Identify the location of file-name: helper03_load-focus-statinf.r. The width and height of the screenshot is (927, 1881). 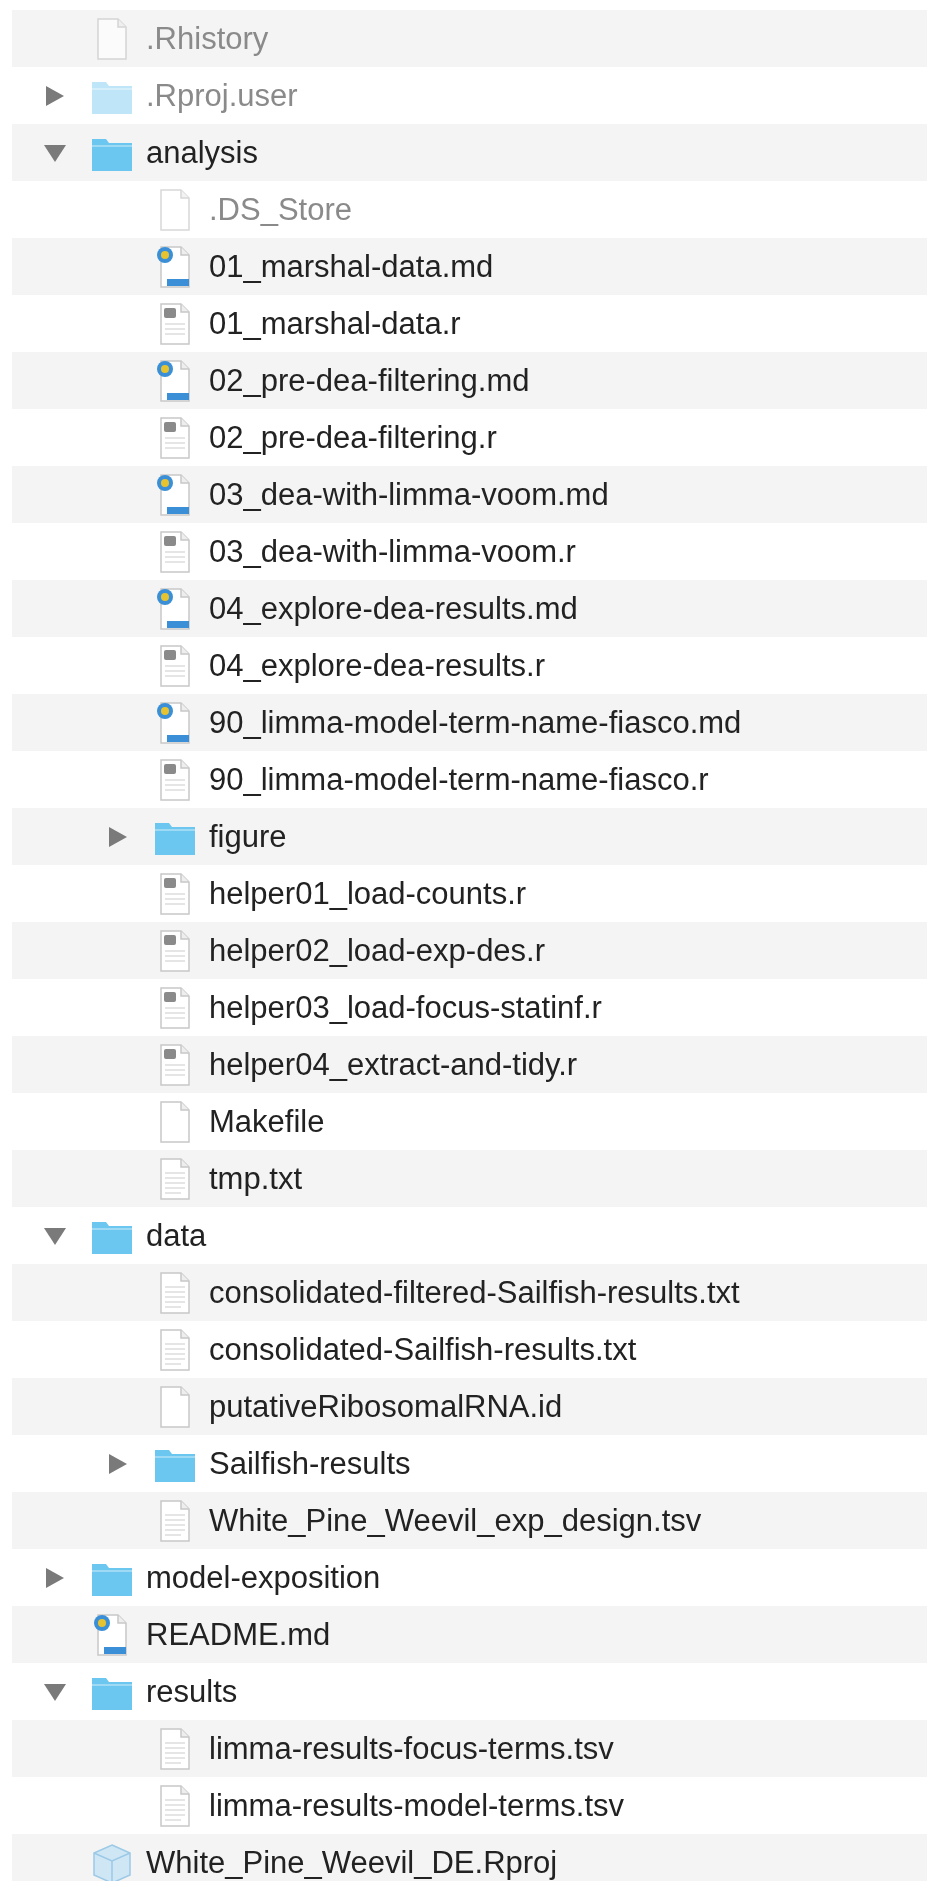
(405, 1007).